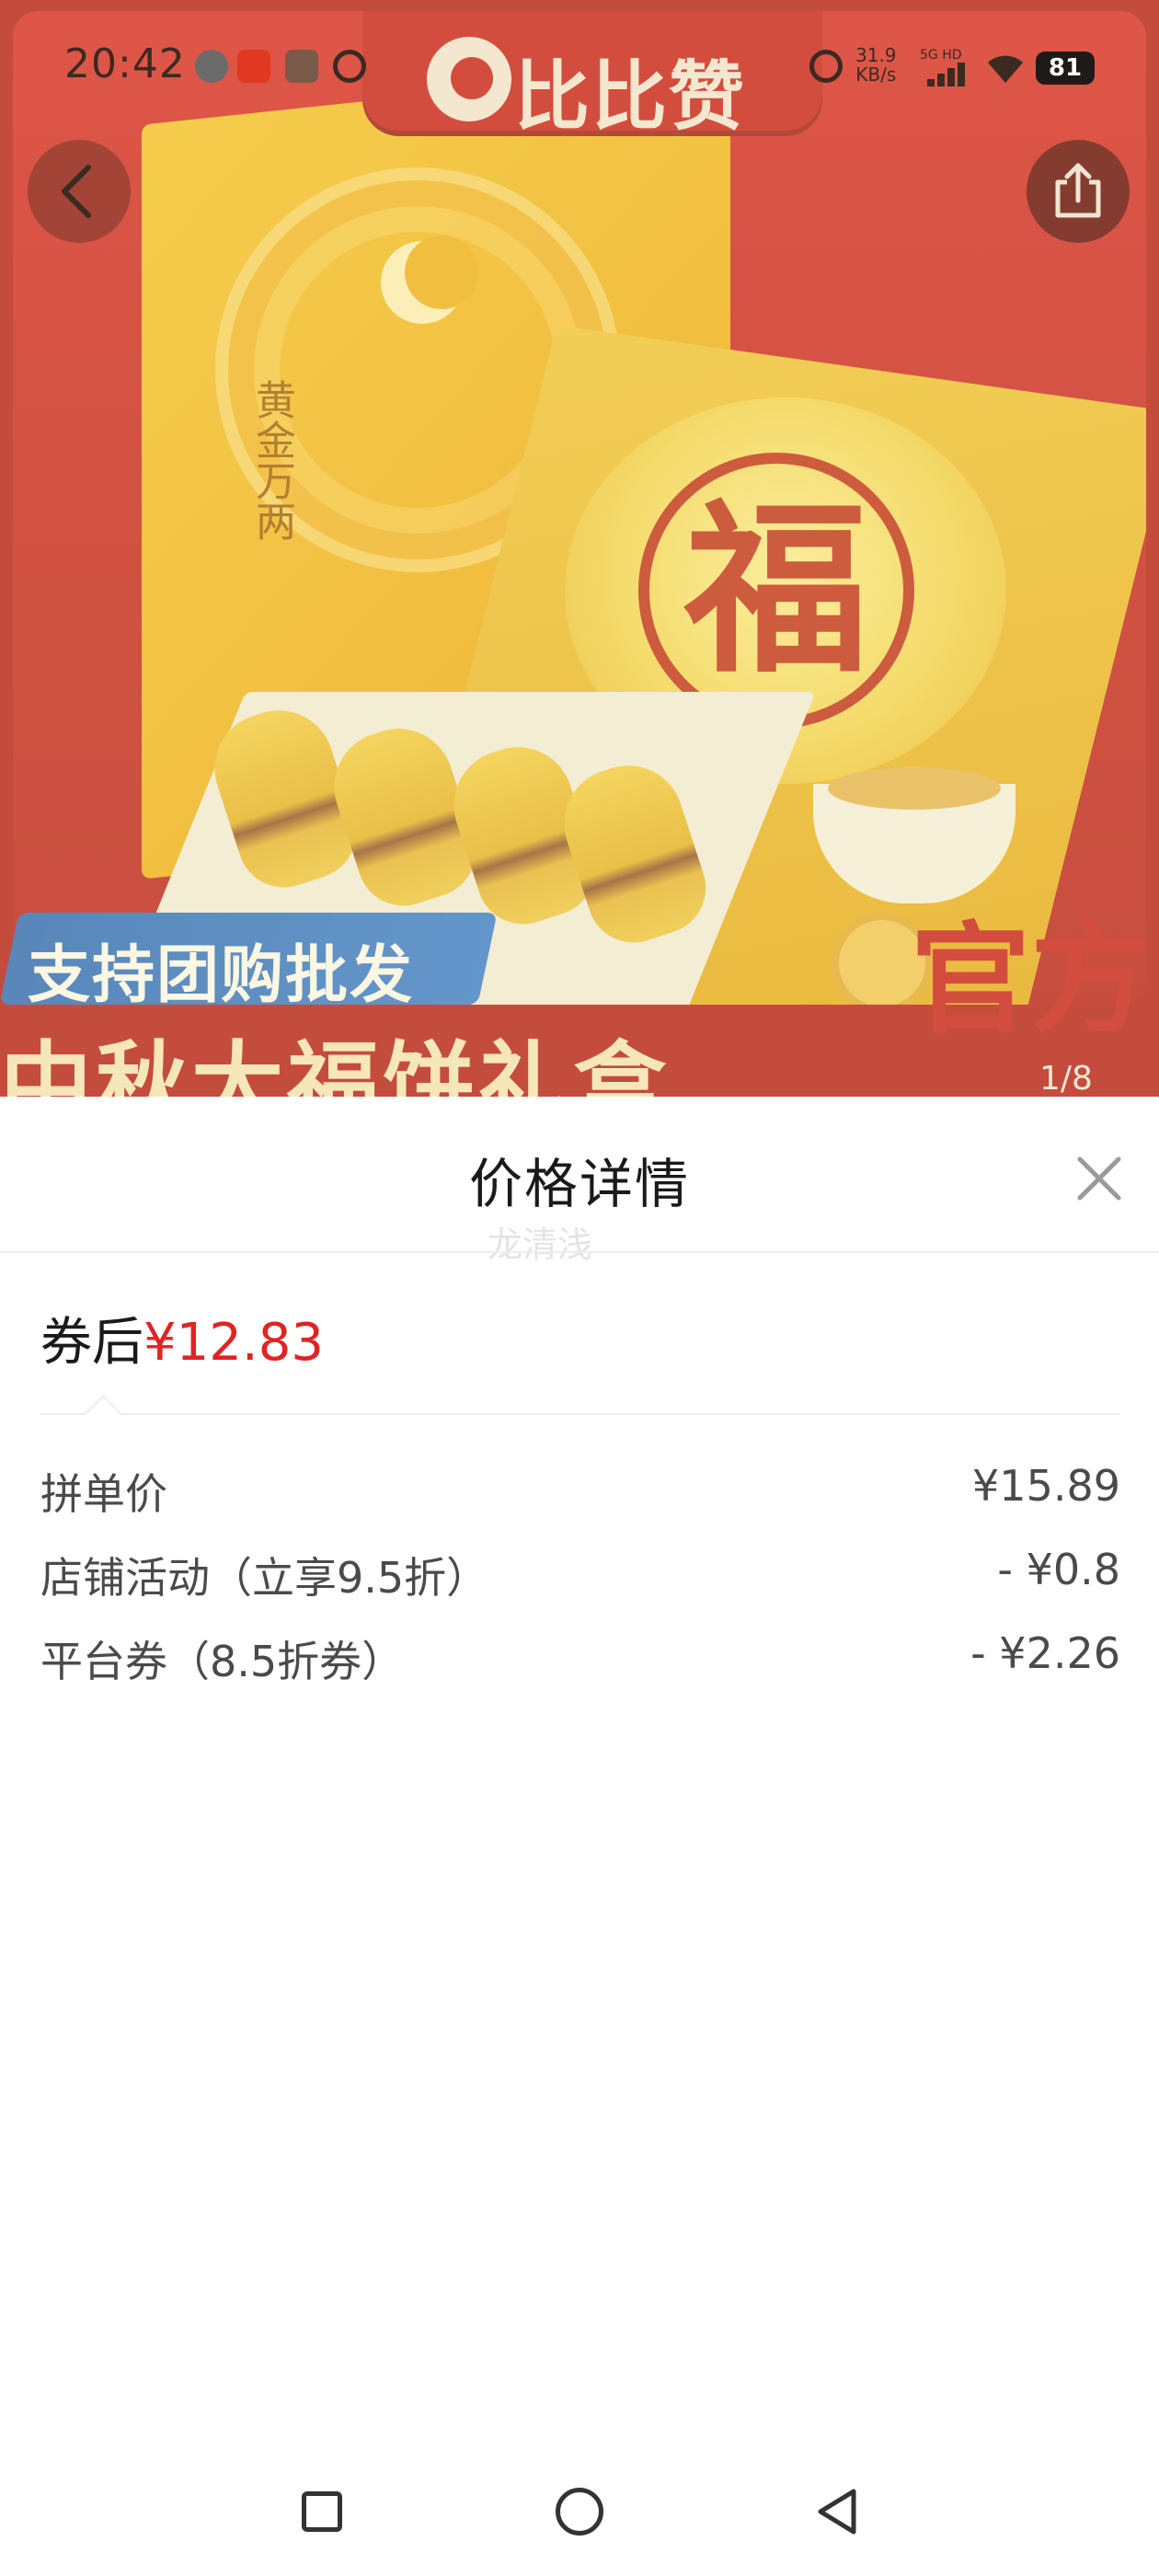 This screenshot has width=1159, height=2576. I want to click on price-row-value: - ¥2.26, so click(1045, 1653).